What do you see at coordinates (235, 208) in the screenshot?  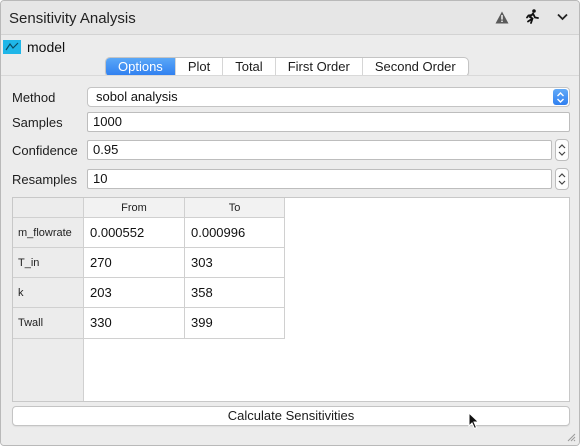 I see `column-header-to: To` at bounding box center [235, 208].